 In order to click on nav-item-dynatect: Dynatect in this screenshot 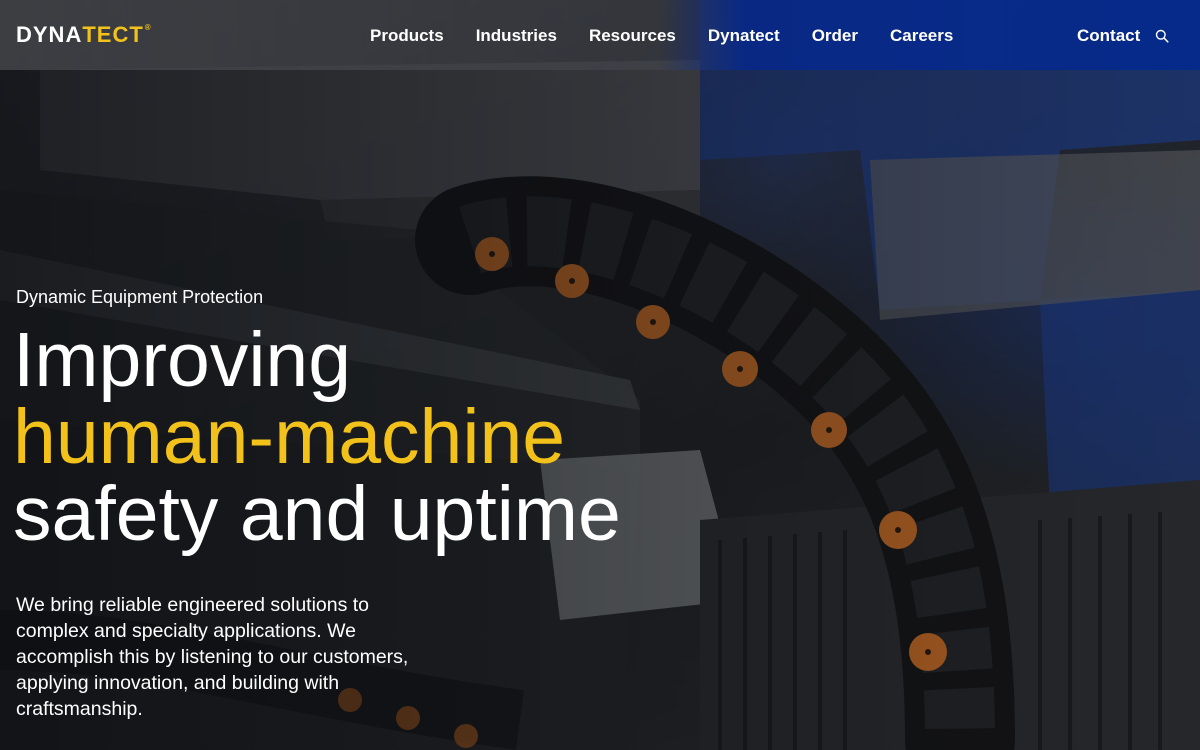, I will do `click(744, 36)`.